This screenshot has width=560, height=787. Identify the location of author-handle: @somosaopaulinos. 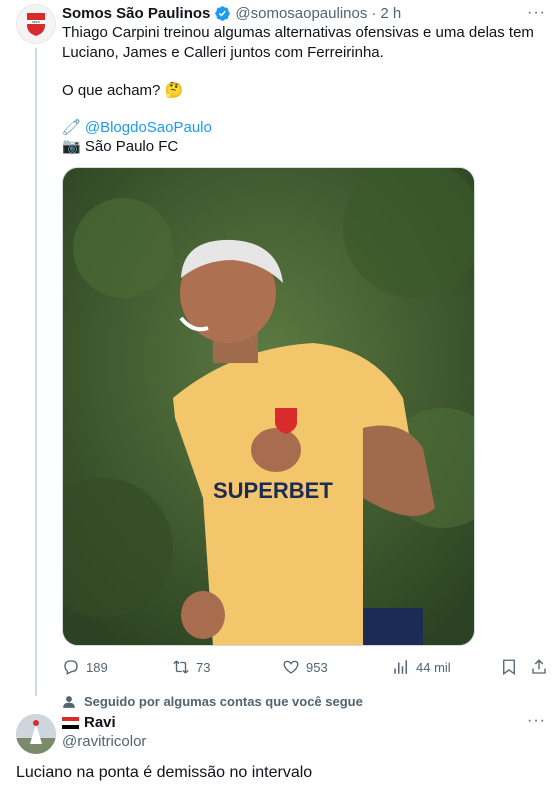
(301, 13).